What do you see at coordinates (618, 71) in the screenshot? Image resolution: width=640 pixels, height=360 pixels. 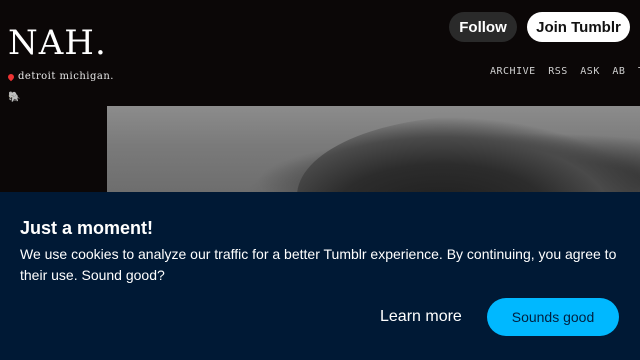 I see `nav-about-link: AB` at bounding box center [618, 71].